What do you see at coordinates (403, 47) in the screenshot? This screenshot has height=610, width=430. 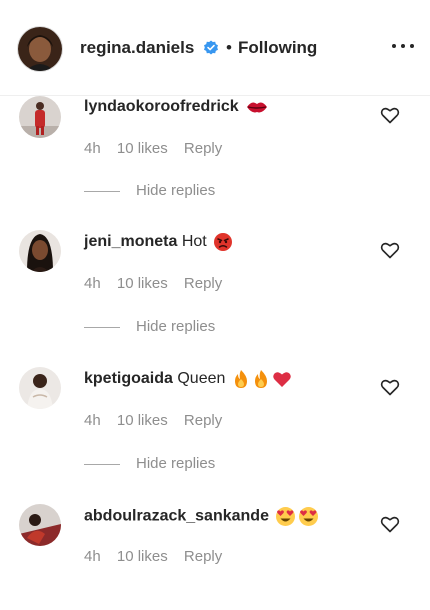 I see `more-options-icon` at bounding box center [403, 47].